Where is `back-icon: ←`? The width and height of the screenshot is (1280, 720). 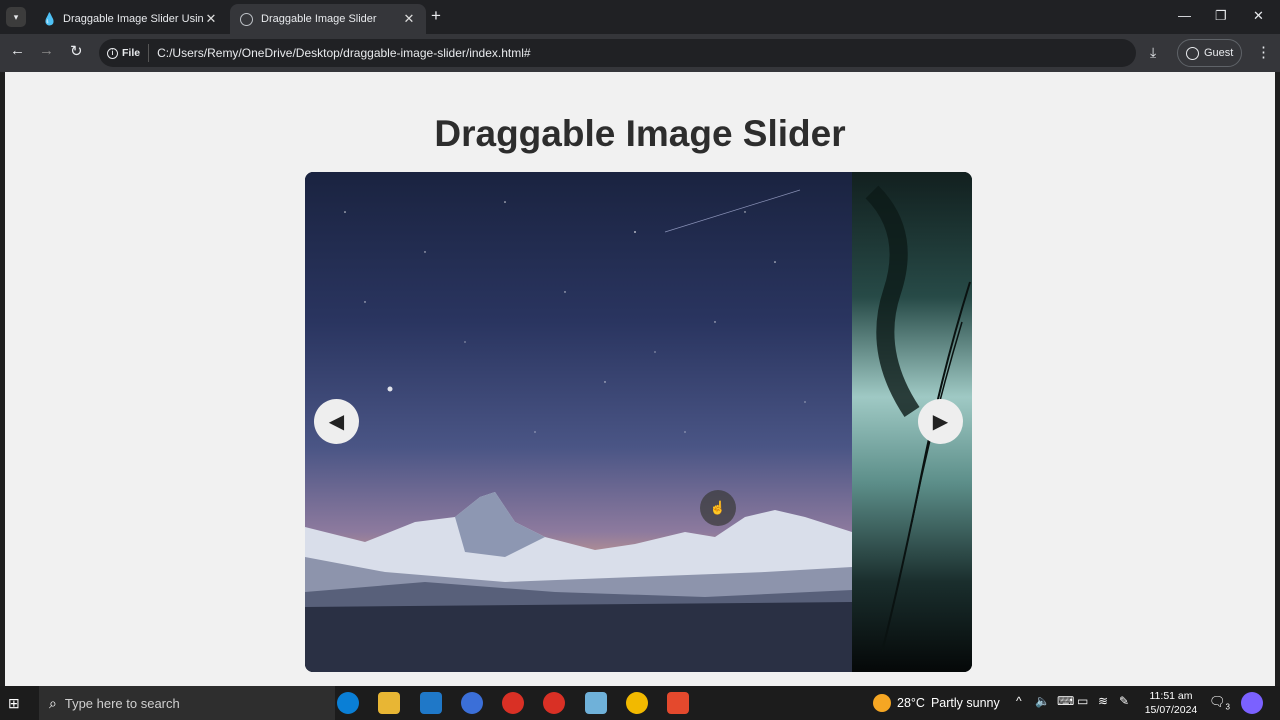
back-icon: ← is located at coordinates (17, 50).